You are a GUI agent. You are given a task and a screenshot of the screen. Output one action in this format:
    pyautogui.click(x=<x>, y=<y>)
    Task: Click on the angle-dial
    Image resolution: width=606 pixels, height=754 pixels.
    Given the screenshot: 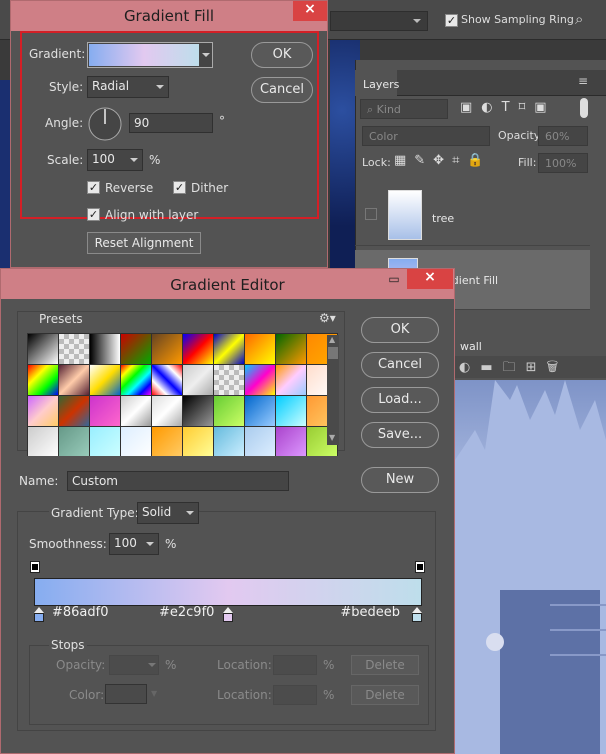 What is the action you would take?
    pyautogui.click(x=105, y=124)
    